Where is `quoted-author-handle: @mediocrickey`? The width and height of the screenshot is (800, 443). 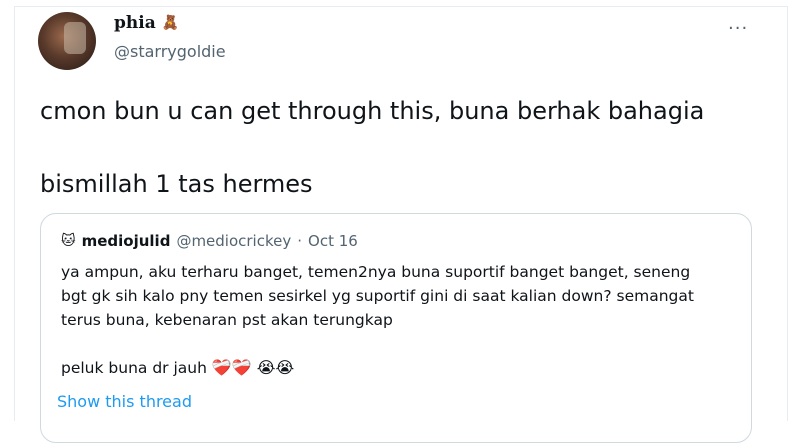 quoted-author-handle: @mediocrickey is located at coordinates (234, 241).